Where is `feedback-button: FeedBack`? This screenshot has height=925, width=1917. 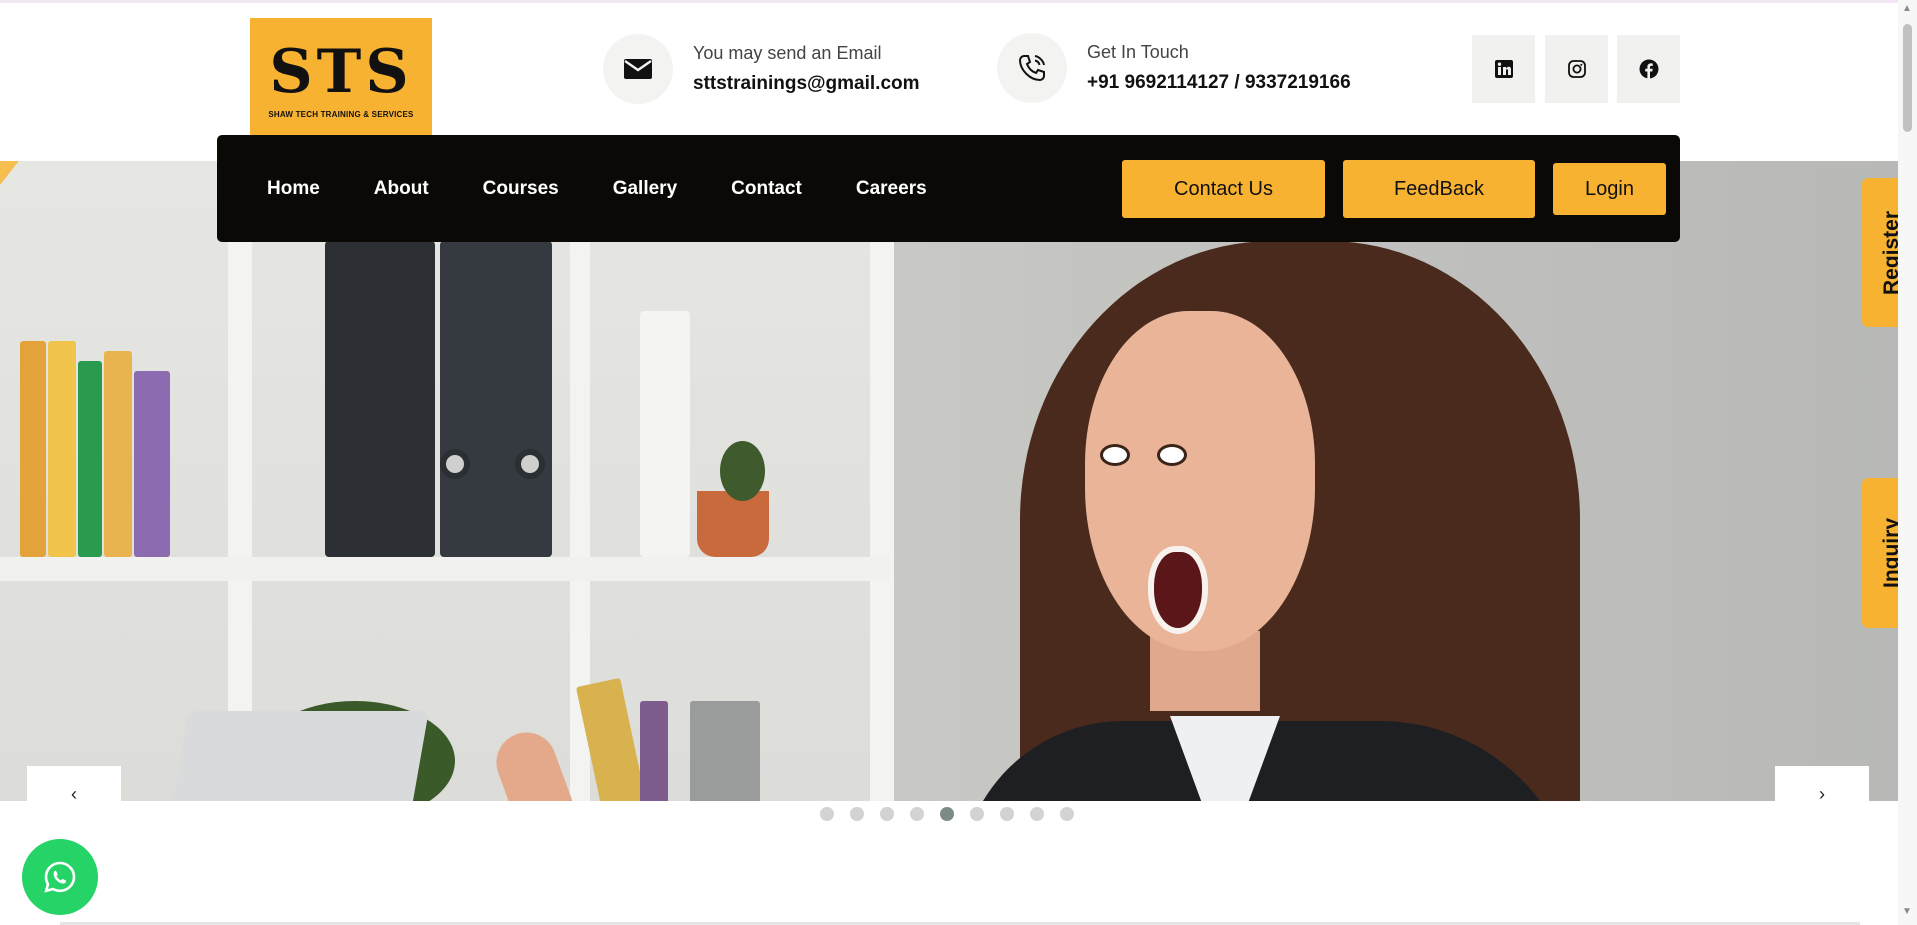 feedback-button: FeedBack is located at coordinates (1439, 189).